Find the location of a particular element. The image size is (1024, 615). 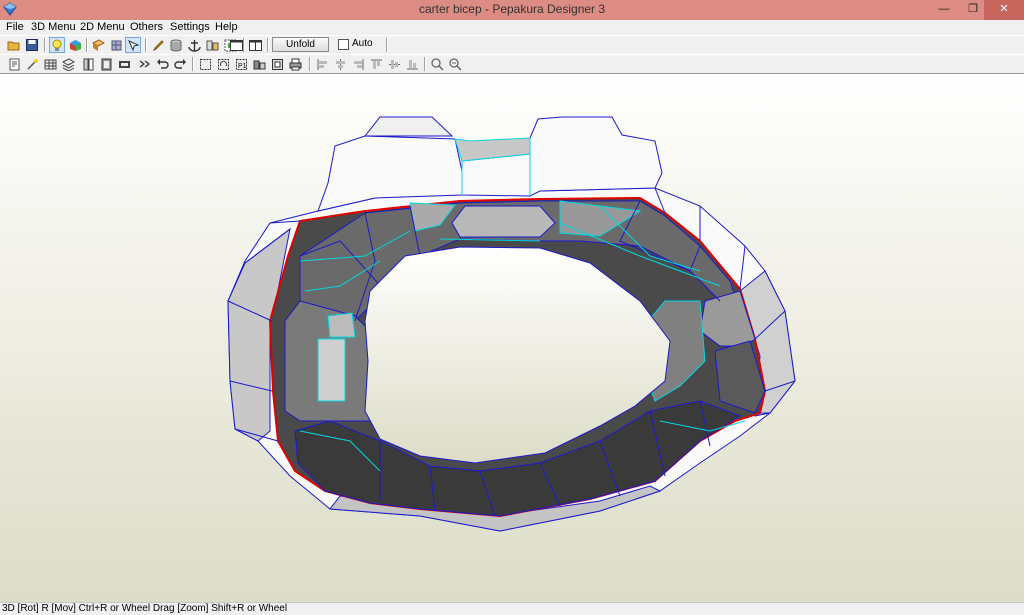

select-rect-icon is located at coordinates (205, 64).